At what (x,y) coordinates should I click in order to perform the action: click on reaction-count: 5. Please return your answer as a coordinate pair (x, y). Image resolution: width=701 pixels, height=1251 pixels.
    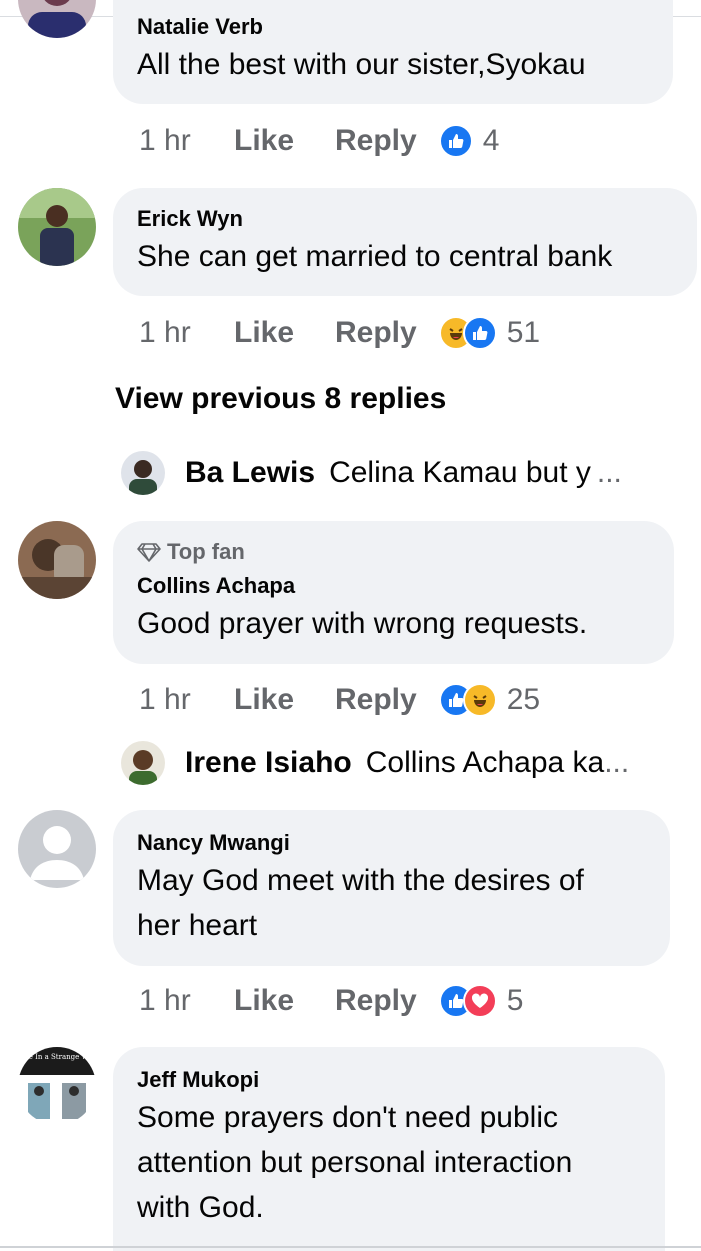
    Looking at the image, I should click on (515, 1000).